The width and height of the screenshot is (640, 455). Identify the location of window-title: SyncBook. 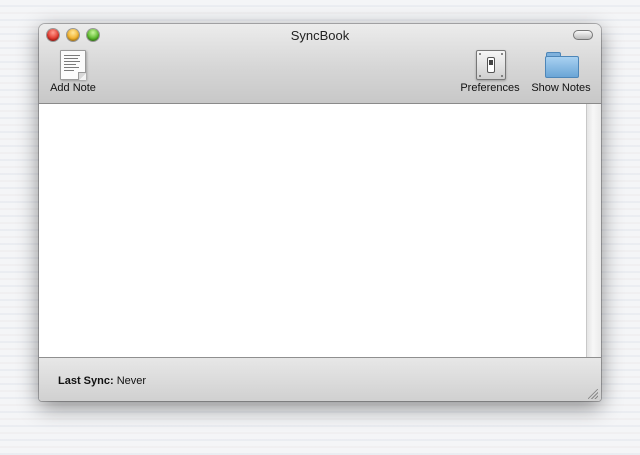
(320, 35).